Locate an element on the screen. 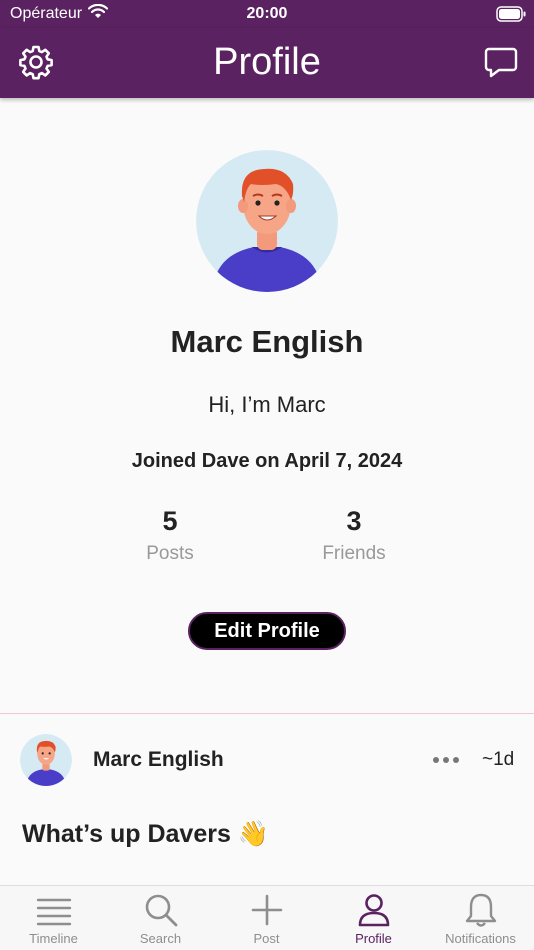 The width and height of the screenshot is (534, 950). edit-profile-button: Edit Profile is located at coordinates (267, 631).